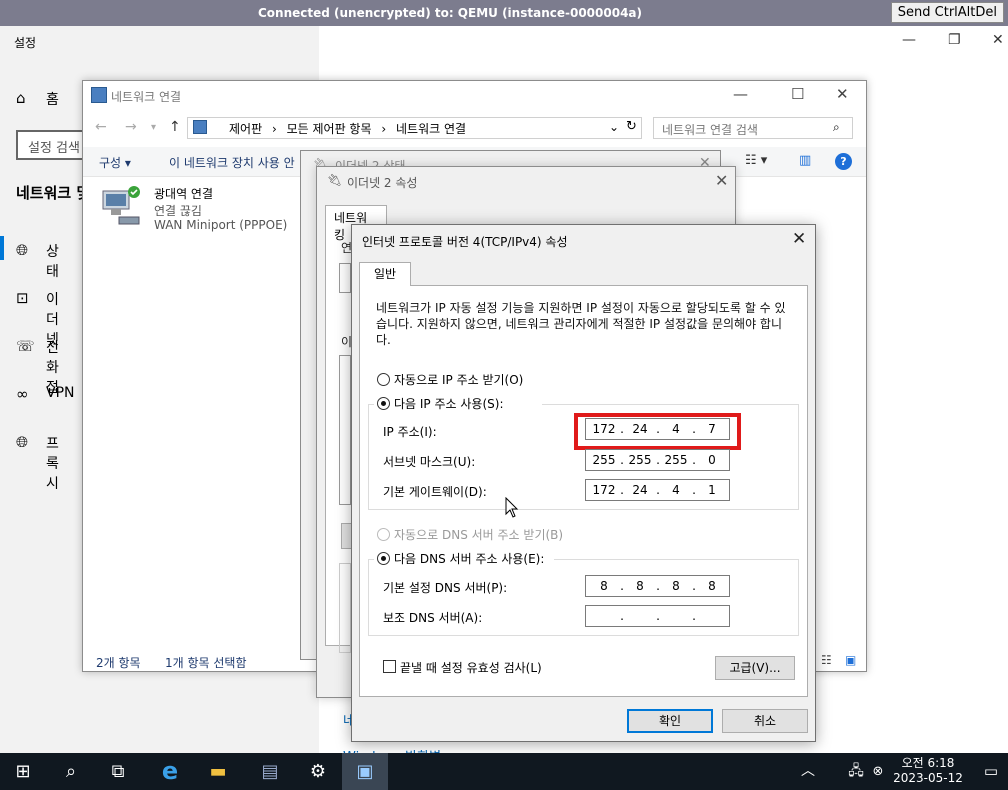  I want to click on network-tray-icon: 🖧︎, so click(856, 771).